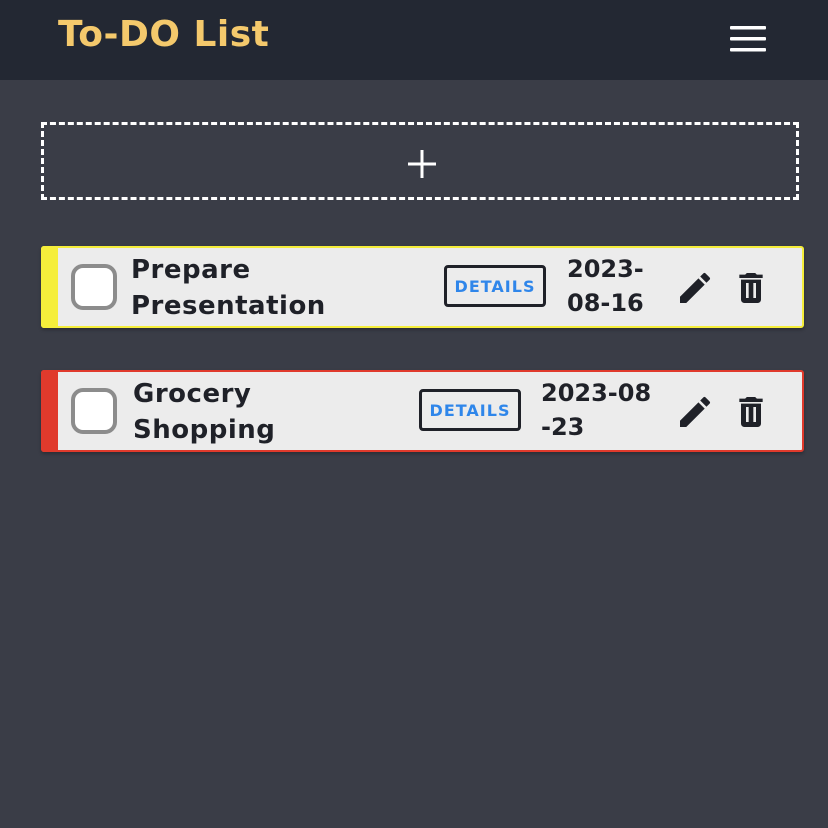 This screenshot has width=828, height=828. I want to click on task-card: Prepare Presentation DETAILS 2023-08-16, so click(422, 287).